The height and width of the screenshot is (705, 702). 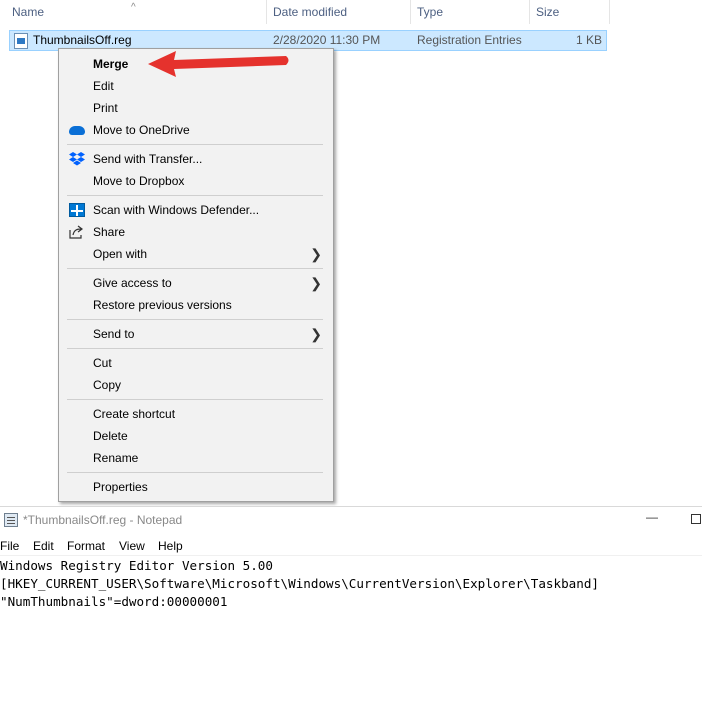 What do you see at coordinates (141, 130) in the screenshot?
I see `menu-item-label: Move to OneDrive` at bounding box center [141, 130].